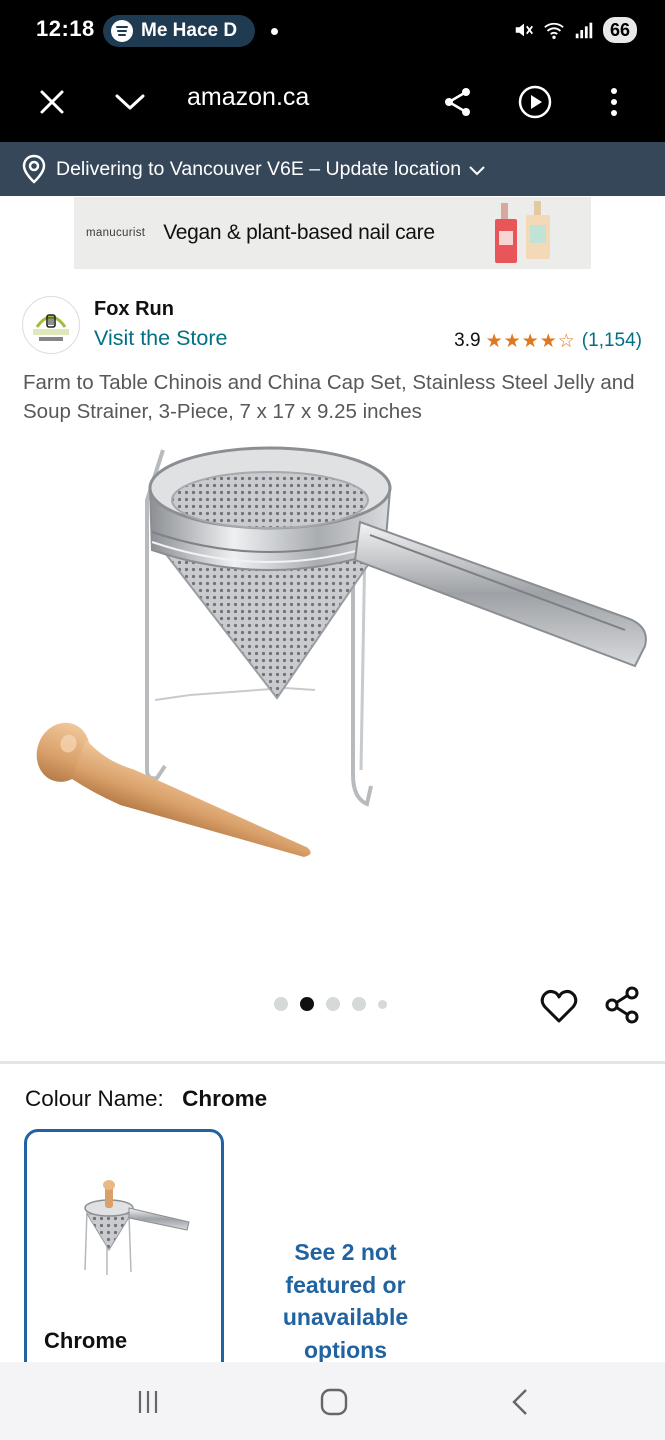 The image size is (665, 1440). What do you see at coordinates (566, 341) in the screenshot?
I see `star-outline-icon: ☆` at bounding box center [566, 341].